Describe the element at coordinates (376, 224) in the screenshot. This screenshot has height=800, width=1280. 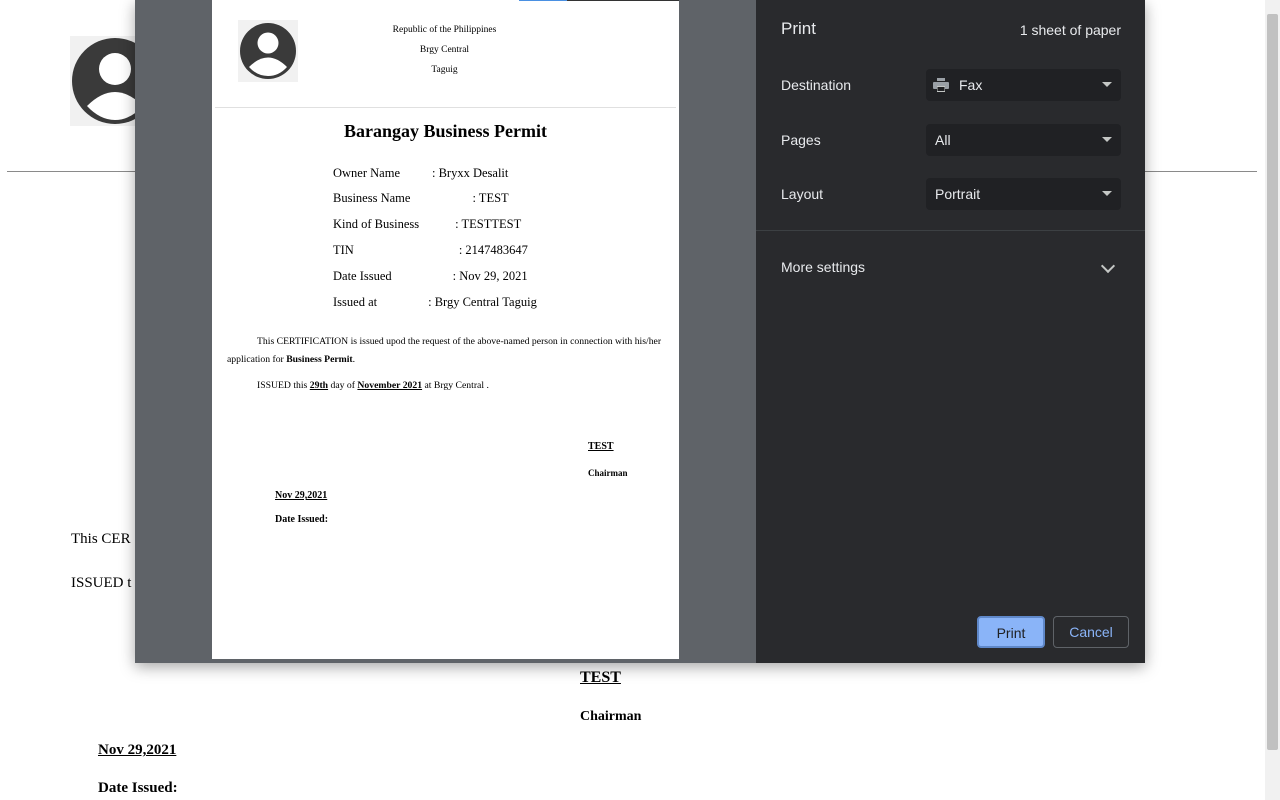
I see `field-label: Kind of Business` at that location.